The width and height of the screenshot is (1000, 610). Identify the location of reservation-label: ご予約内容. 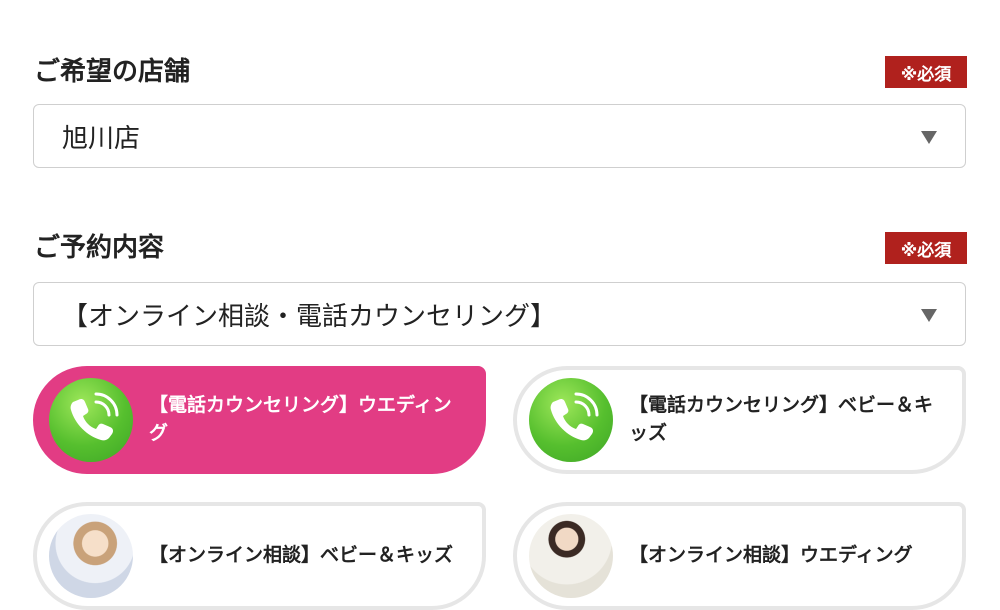
(99, 248).